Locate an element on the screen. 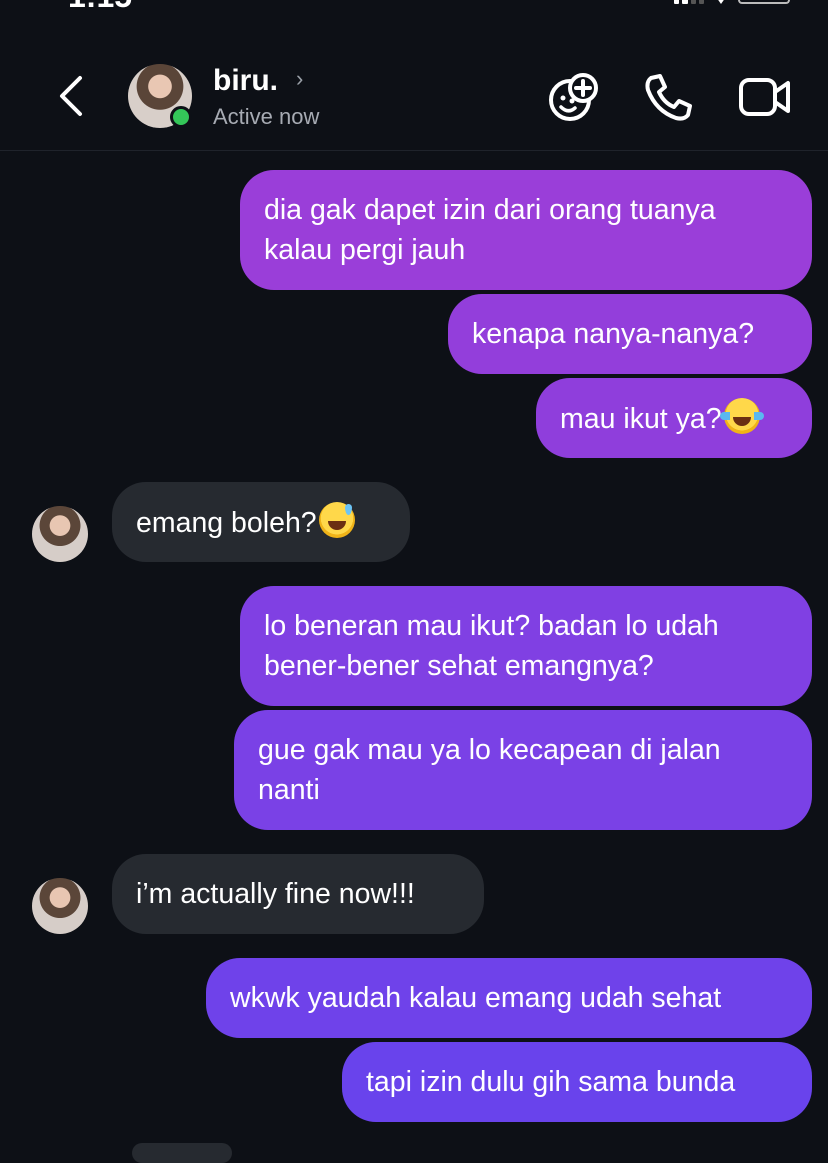  cellular-signal-icon is located at coordinates (689, 2).